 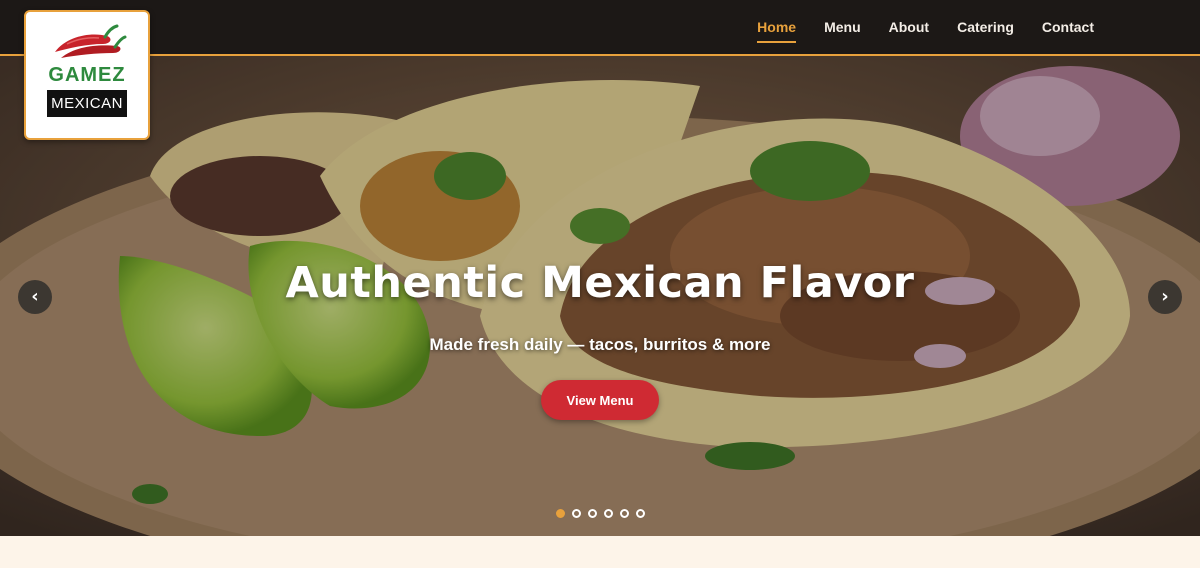 What do you see at coordinates (600, 552) in the screenshot?
I see `content-section-start` at bounding box center [600, 552].